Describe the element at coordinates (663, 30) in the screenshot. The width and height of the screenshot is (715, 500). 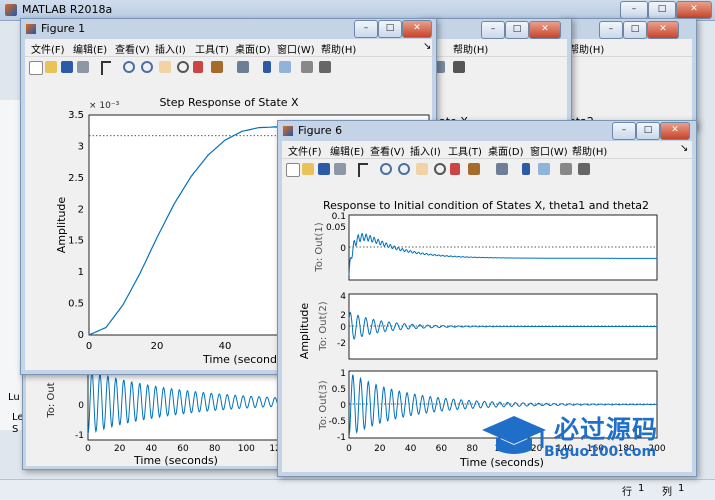
I see `bgb-close-button: ✕` at that location.